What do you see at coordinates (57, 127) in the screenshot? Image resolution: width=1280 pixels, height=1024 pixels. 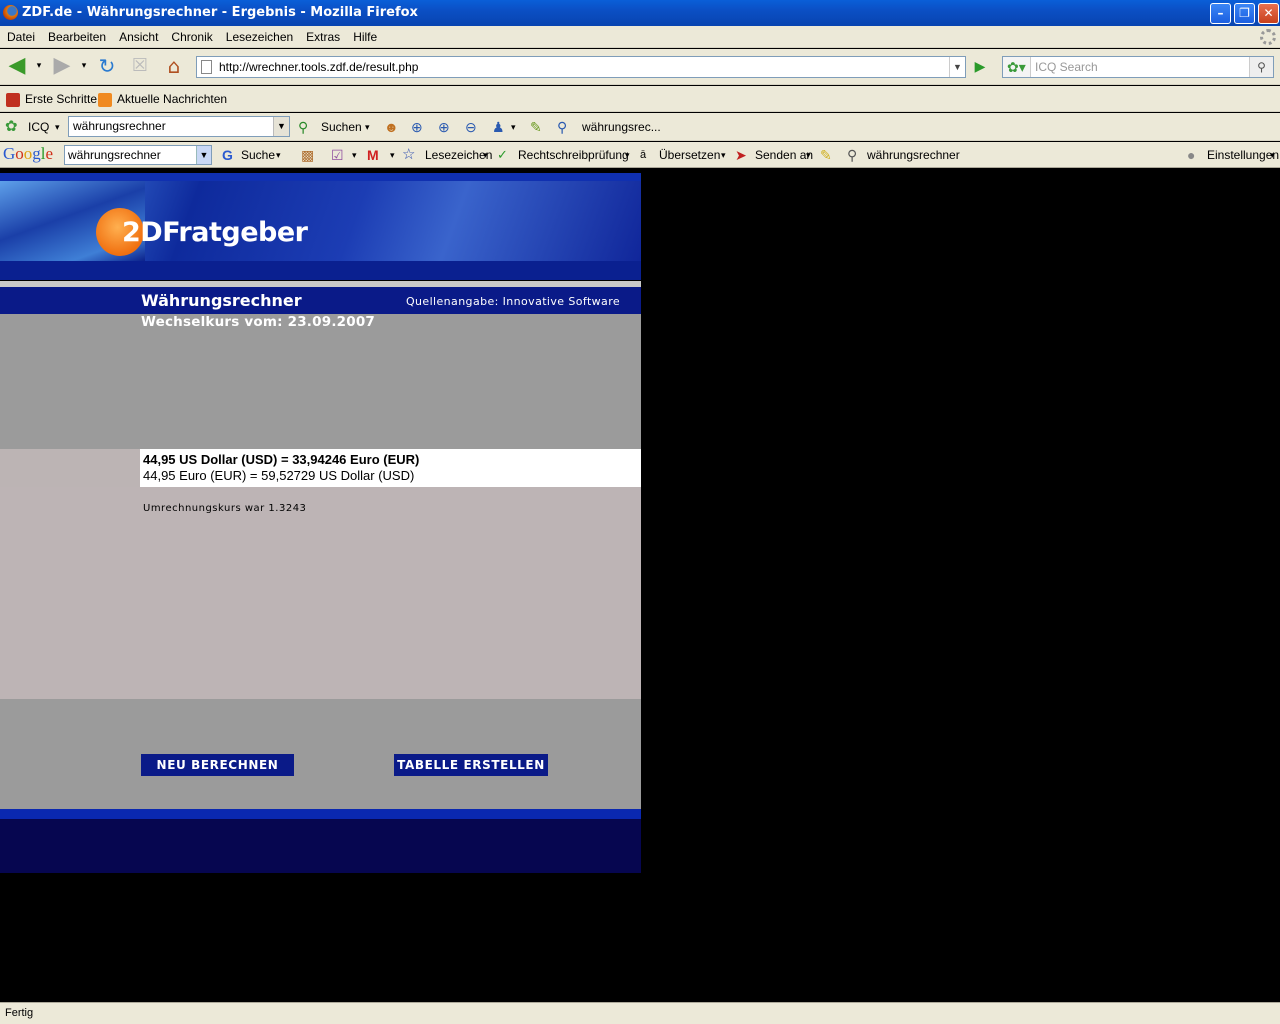 I see `icq-menu-dropdown: ▾` at bounding box center [57, 127].